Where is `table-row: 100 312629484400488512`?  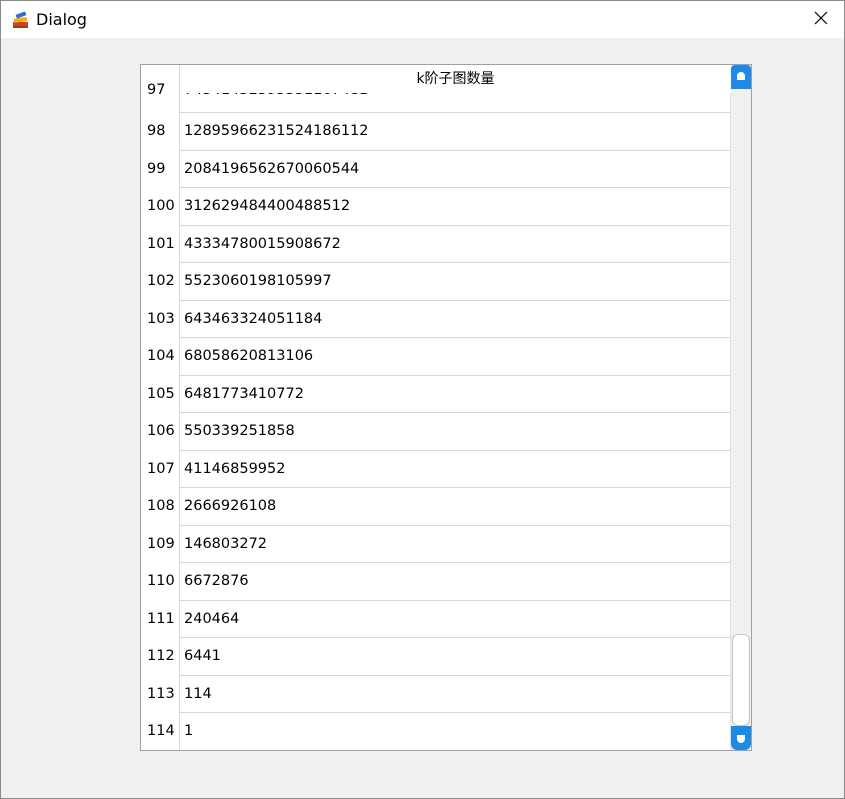 table-row: 100 312629484400488512 is located at coordinates (436, 207).